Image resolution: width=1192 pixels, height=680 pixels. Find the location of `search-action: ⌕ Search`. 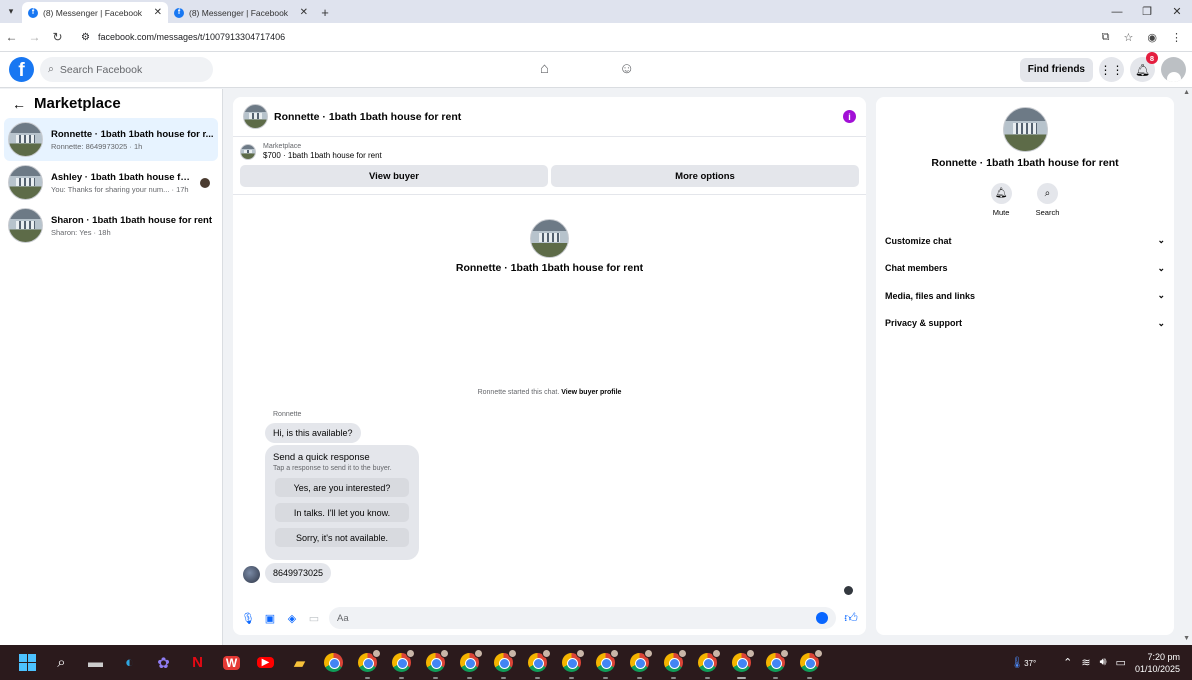

search-action: ⌕ Search is located at coordinates (1047, 200).